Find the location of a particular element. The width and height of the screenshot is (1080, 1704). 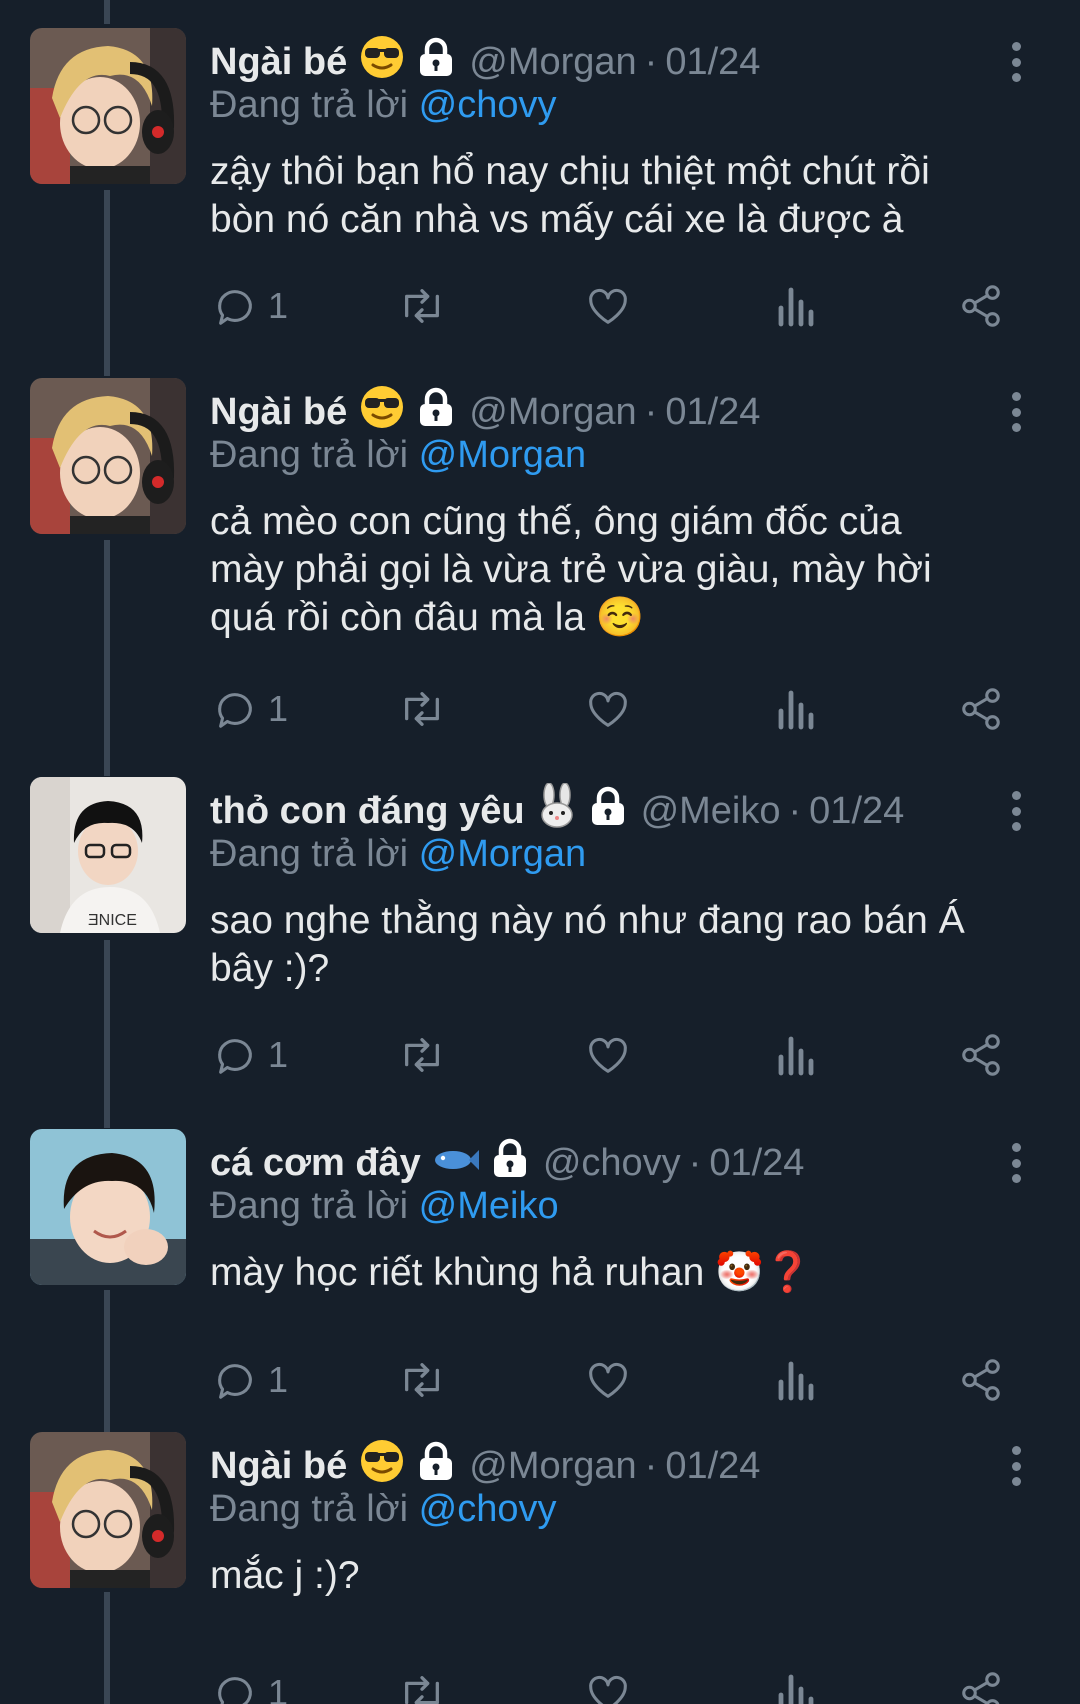

tweet-text-line: bây :)? is located at coordinates (270, 968).